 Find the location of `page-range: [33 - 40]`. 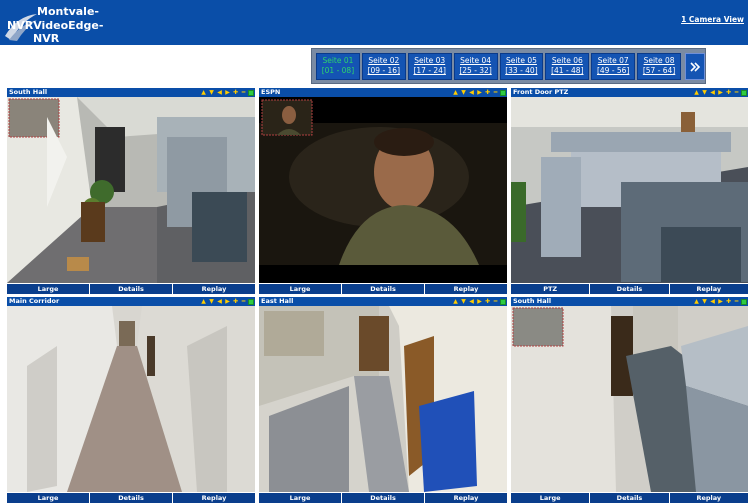

page-range: [33 - 40] is located at coordinates (521, 70).